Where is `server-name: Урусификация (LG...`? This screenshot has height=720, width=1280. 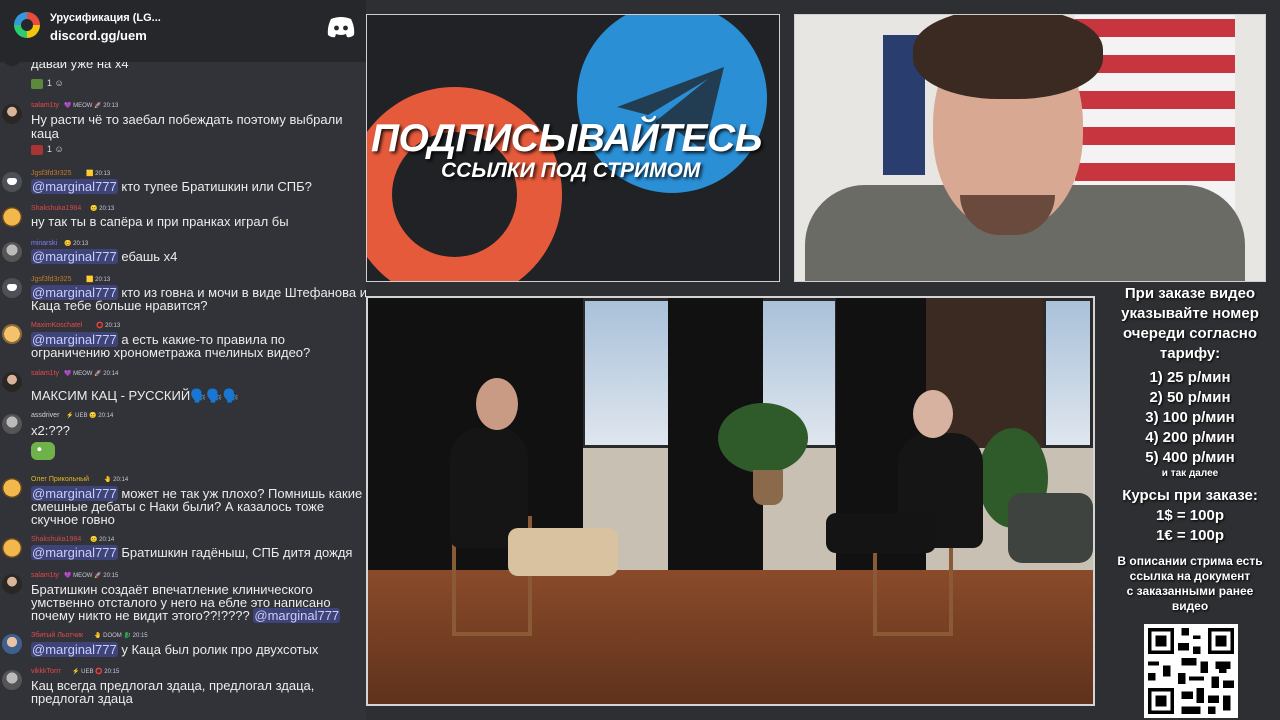 server-name: Урусификация (LG... is located at coordinates (105, 18).